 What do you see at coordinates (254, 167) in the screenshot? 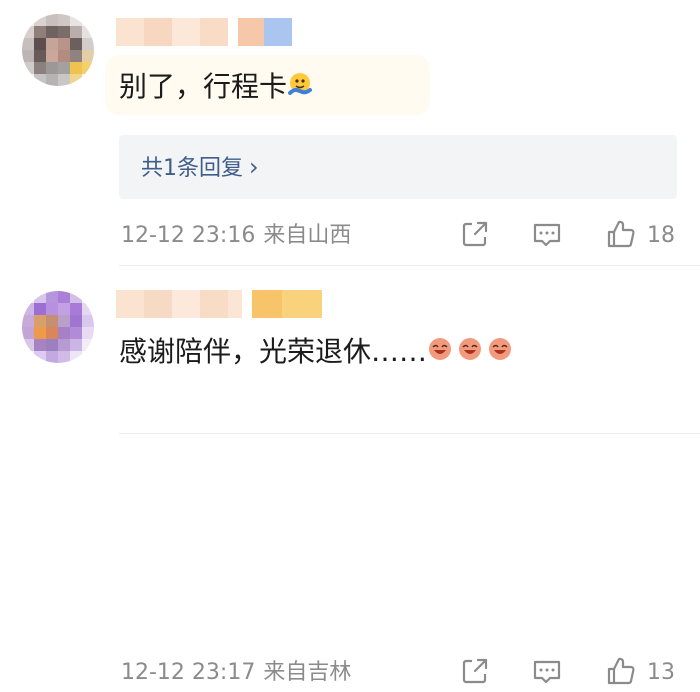
I see `chevron-right-icon: ›` at bounding box center [254, 167].